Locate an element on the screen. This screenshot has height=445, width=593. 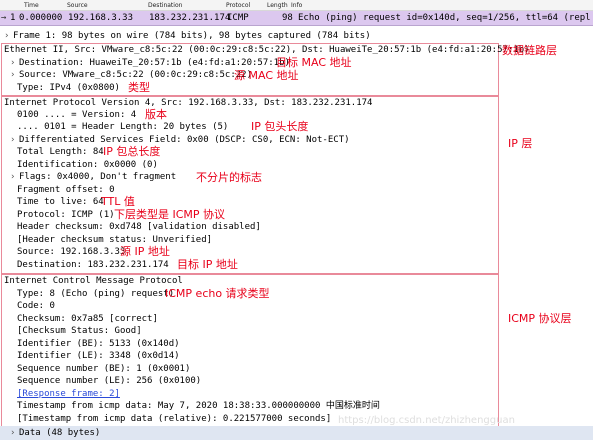
packet-time: 0.000000 is located at coordinates (41, 18).